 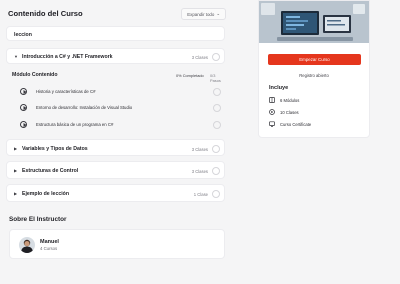 I want to click on module-progress: 0% Completado, so click(x=190, y=75).